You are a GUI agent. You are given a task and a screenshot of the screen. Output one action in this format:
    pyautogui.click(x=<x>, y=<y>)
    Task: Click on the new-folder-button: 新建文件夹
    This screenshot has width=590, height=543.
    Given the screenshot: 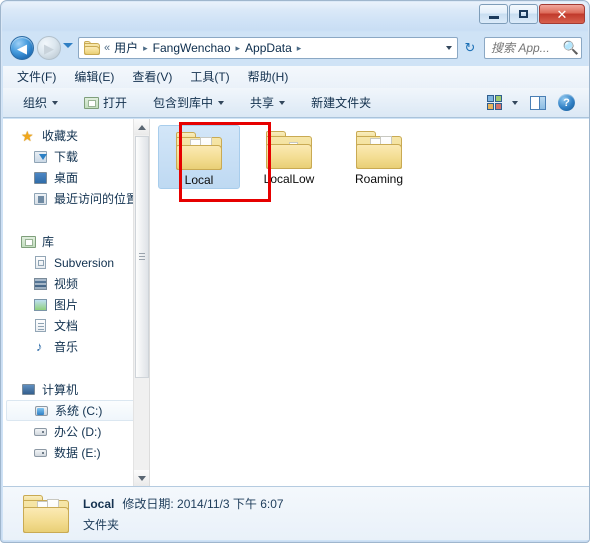 What is the action you would take?
    pyautogui.click(x=341, y=103)
    